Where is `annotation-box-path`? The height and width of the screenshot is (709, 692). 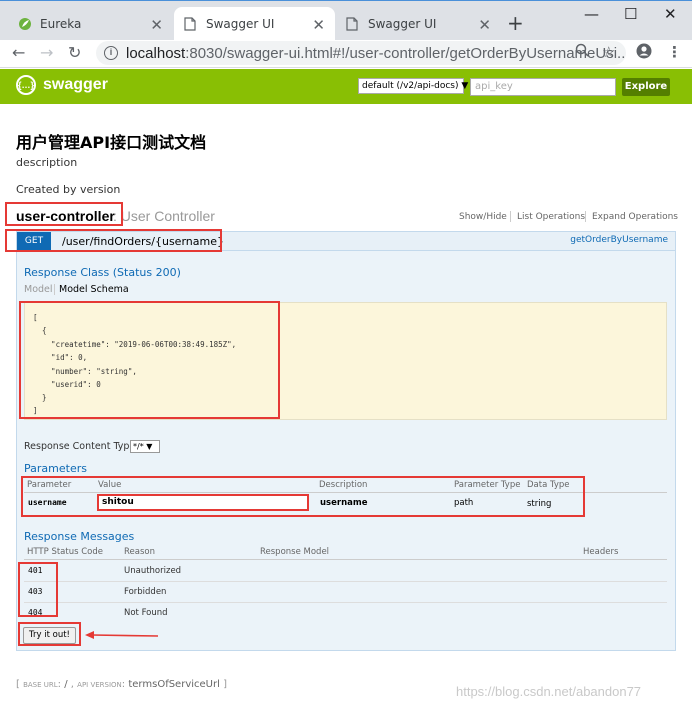 annotation-box-path is located at coordinates (113, 240).